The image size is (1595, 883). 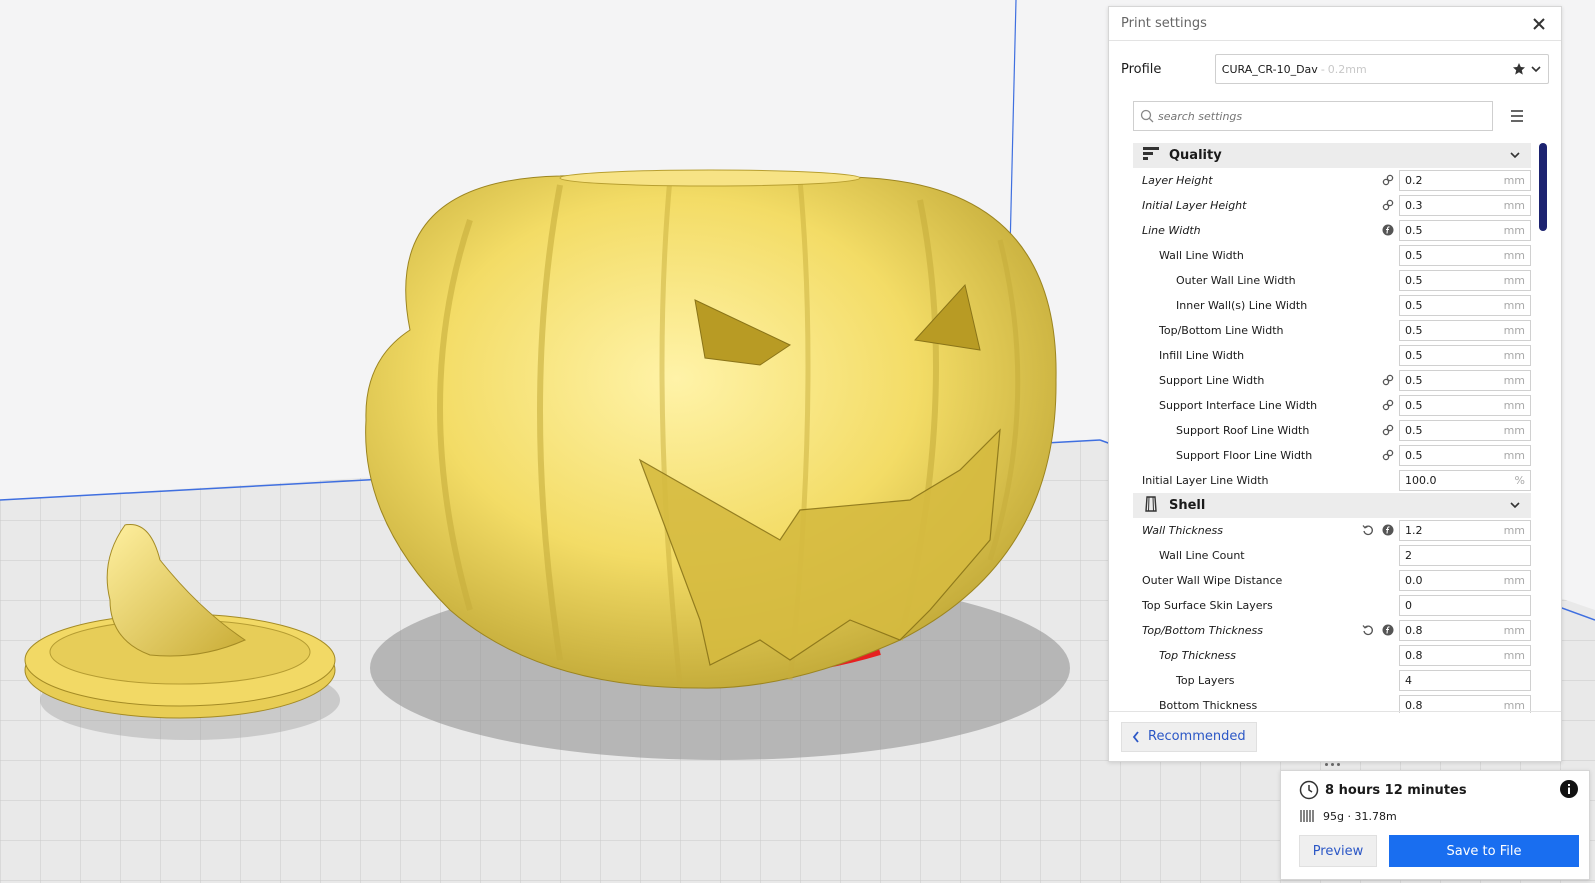 What do you see at coordinates (1408, 680) in the screenshot?
I see `setting-value: 4` at bounding box center [1408, 680].